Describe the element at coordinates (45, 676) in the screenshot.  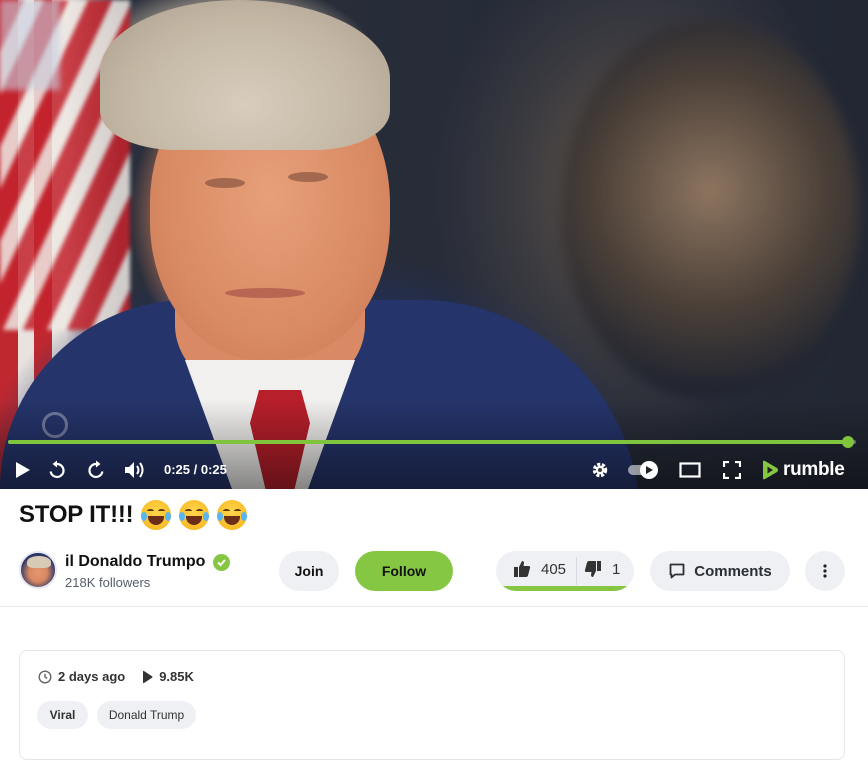
I see `clock-icon` at that location.